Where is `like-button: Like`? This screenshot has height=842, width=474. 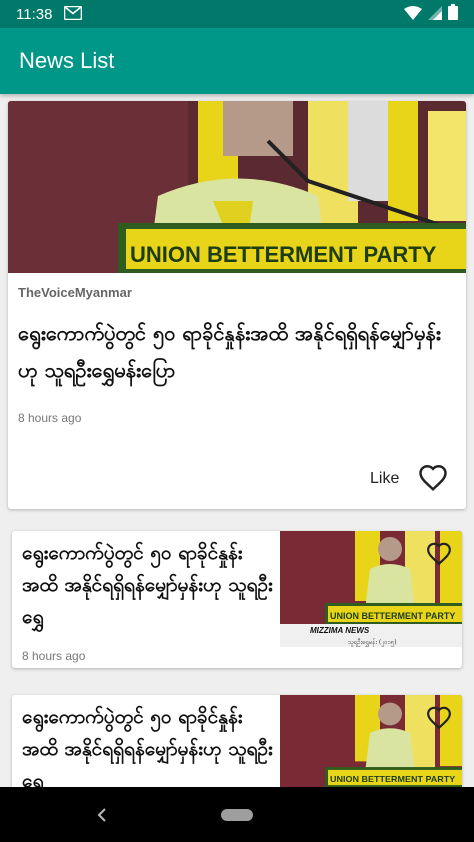
like-button: Like is located at coordinates (384, 479).